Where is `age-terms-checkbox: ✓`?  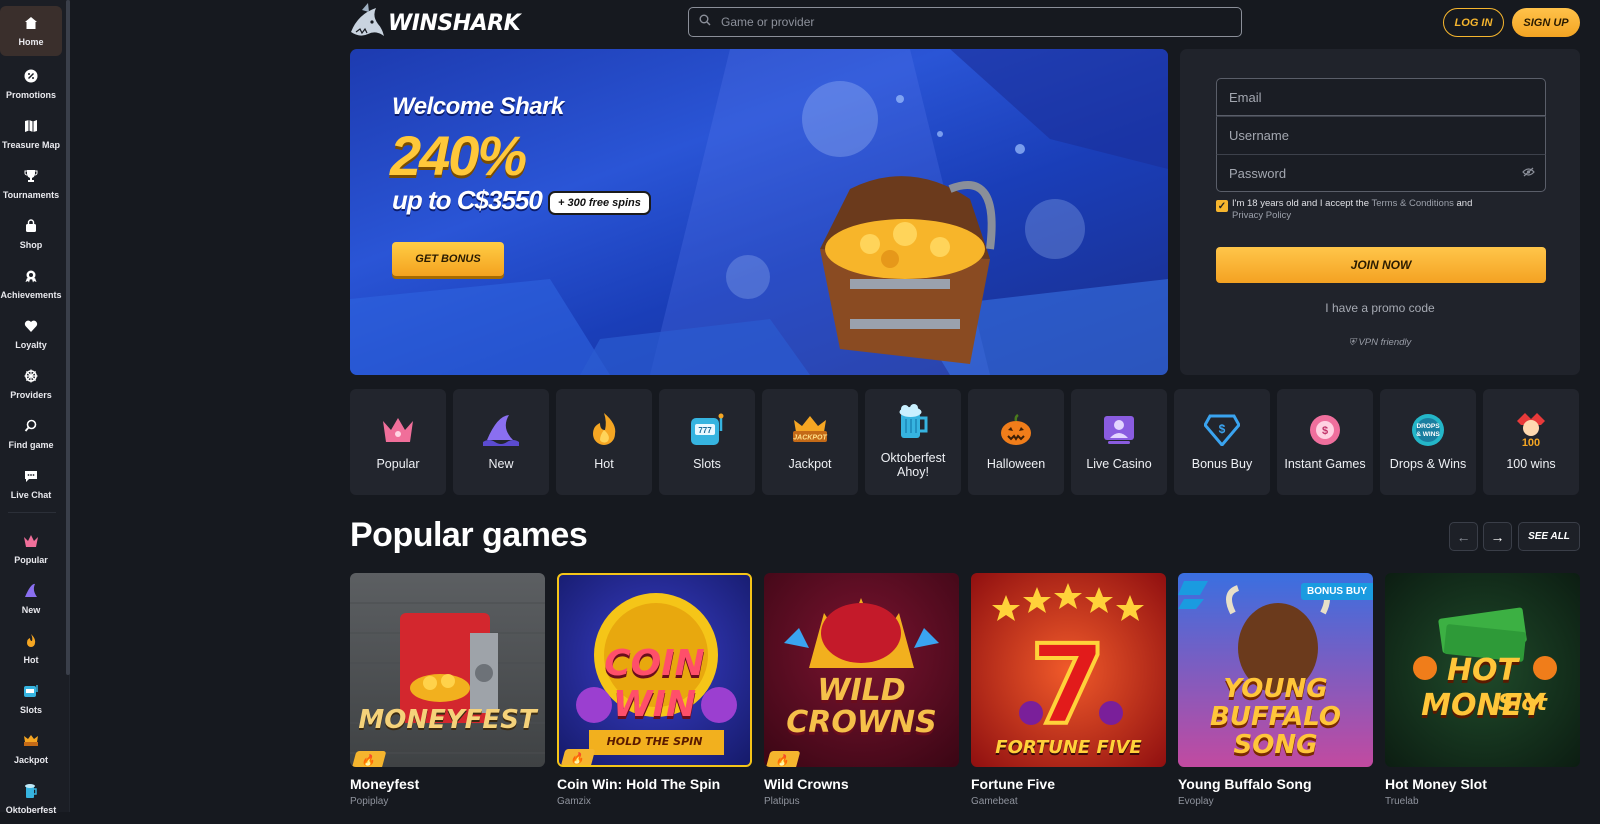 age-terms-checkbox: ✓ is located at coordinates (1222, 206).